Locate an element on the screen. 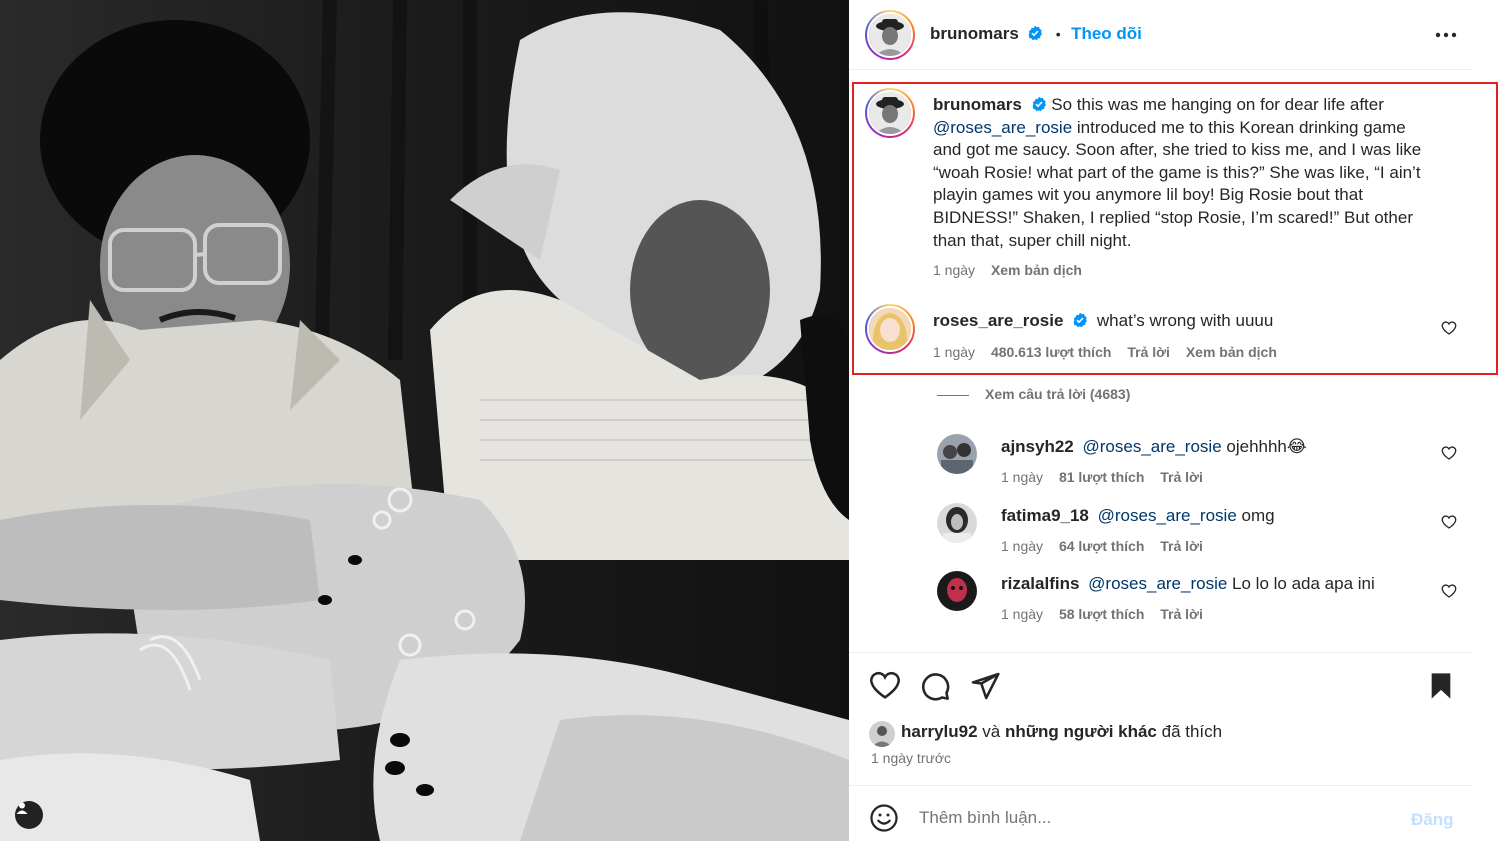  rosie-avatar-image is located at coordinates (890, 329).